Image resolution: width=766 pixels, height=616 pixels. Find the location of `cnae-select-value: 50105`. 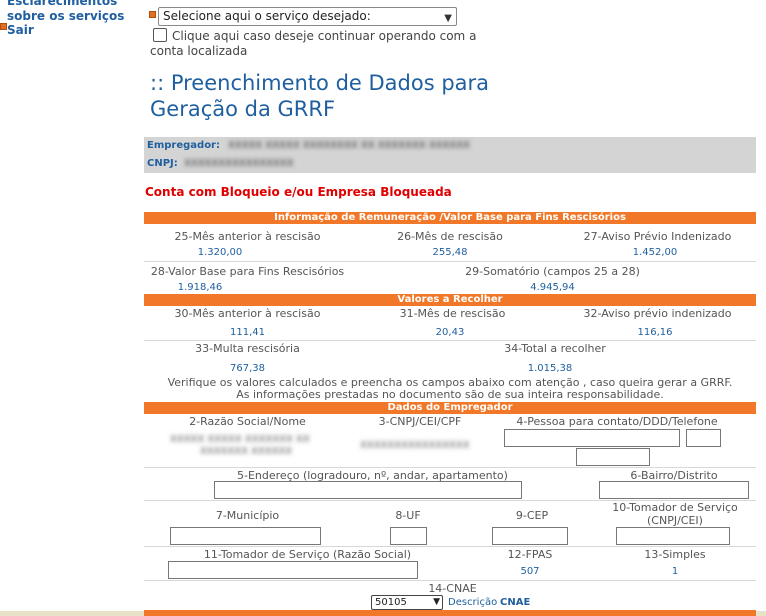

cnae-select-value: 50105 is located at coordinates (391, 602).